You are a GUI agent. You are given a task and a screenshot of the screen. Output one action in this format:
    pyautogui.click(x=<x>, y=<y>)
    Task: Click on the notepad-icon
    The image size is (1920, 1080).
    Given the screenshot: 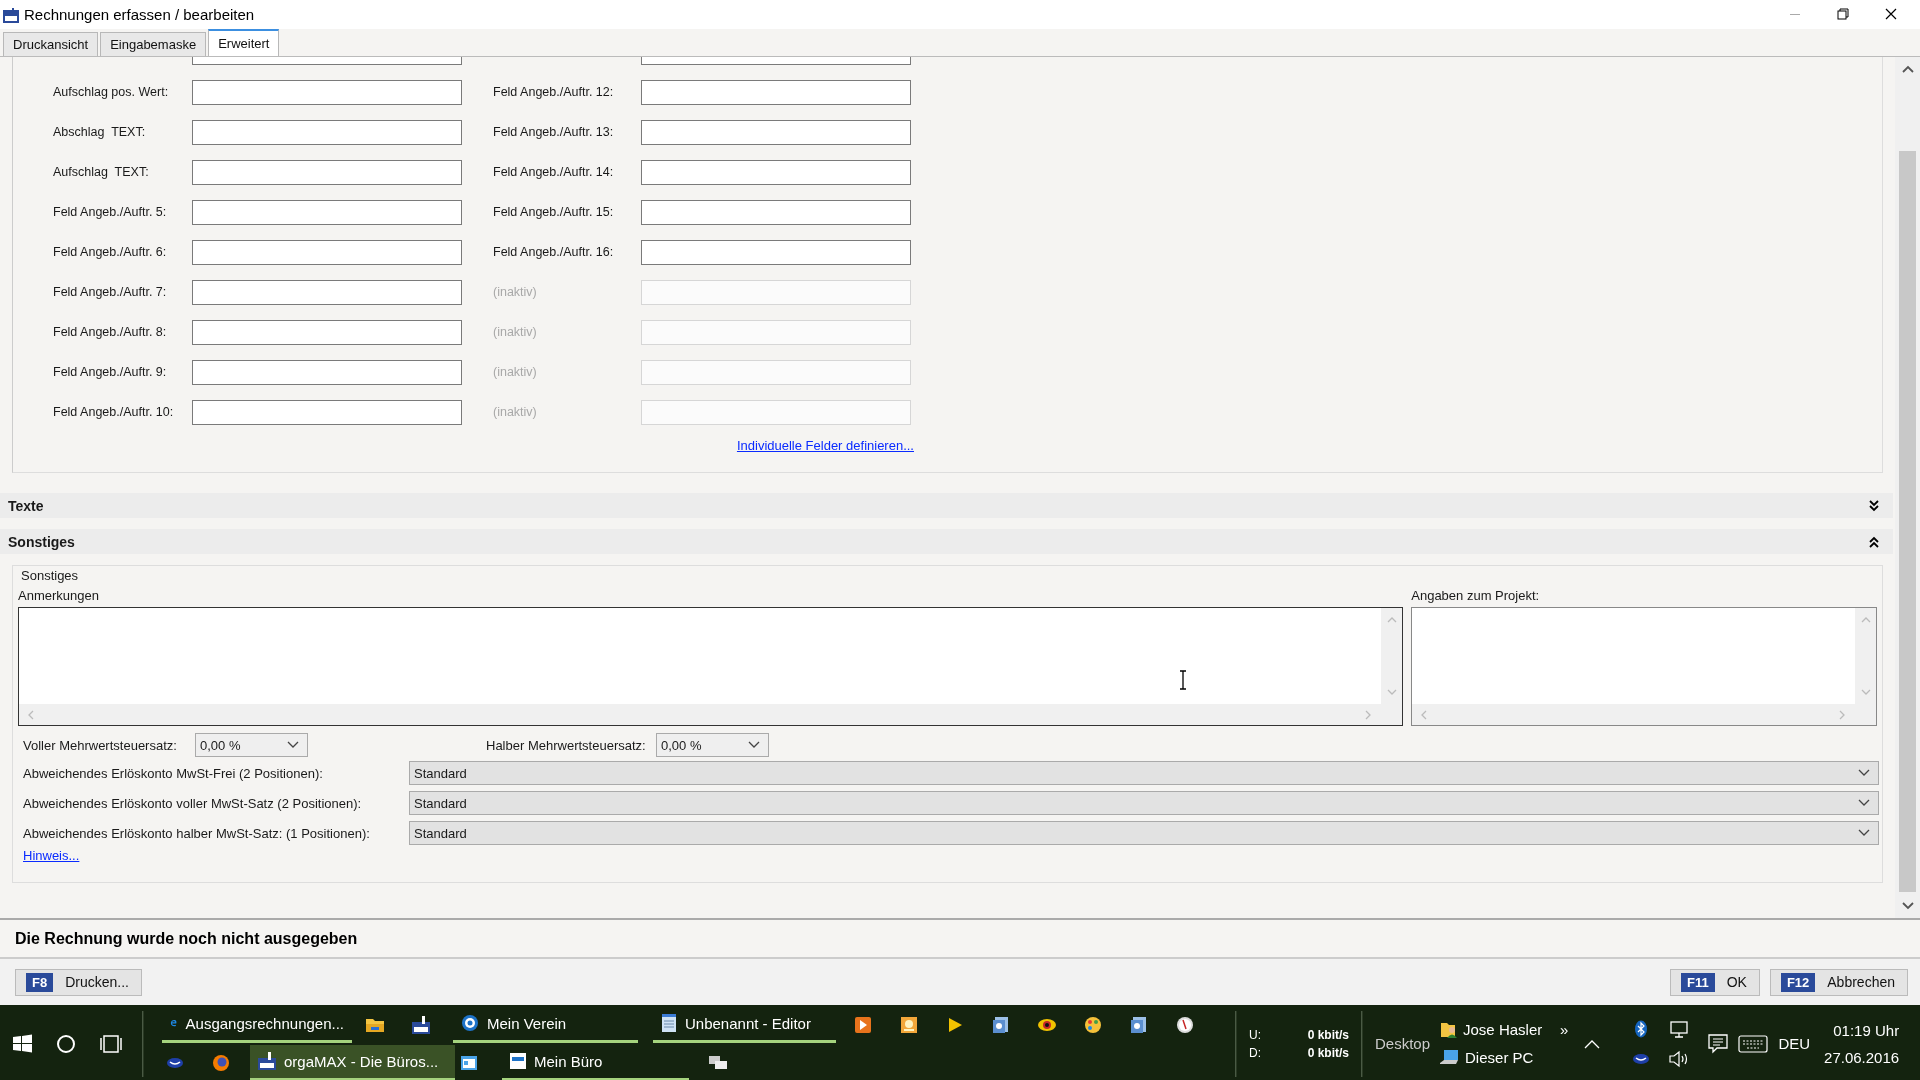 What is the action you would take?
    pyautogui.click(x=669, y=1023)
    